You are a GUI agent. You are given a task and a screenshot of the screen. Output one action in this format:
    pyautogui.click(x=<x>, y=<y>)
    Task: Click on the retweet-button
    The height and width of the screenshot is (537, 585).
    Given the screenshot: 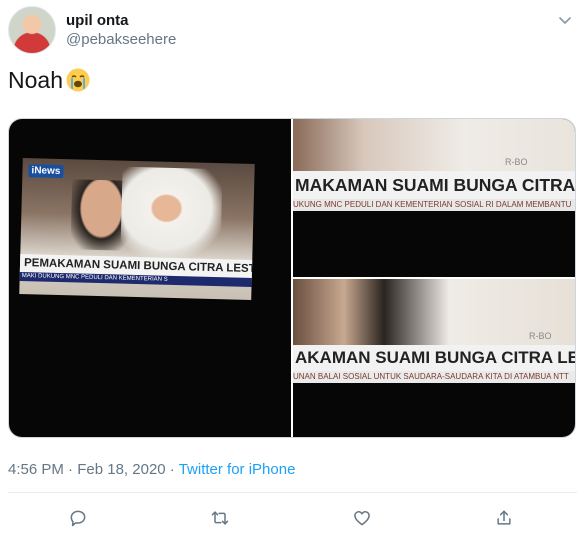 What is the action you would take?
    pyautogui.click(x=220, y=518)
    